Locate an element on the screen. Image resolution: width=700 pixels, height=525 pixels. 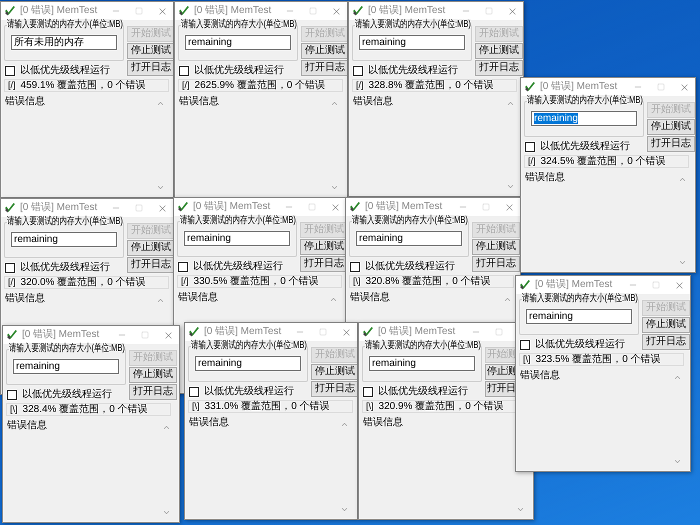
status-text: 323.5% 覆盖范围，0 个错误 is located at coordinates (598, 359).